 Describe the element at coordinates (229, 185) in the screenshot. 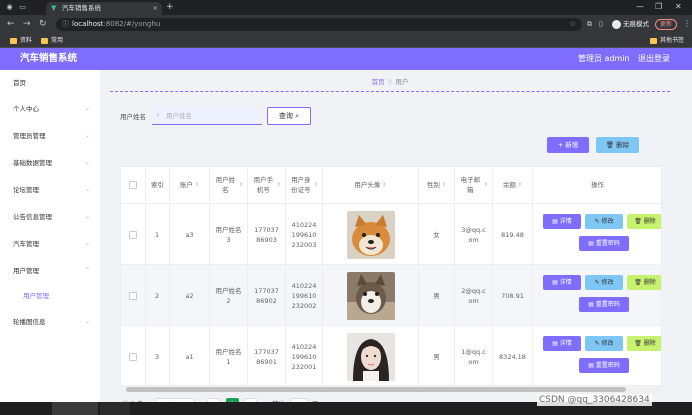

I see `column-header-name: 用户姓名 ⇕` at that location.